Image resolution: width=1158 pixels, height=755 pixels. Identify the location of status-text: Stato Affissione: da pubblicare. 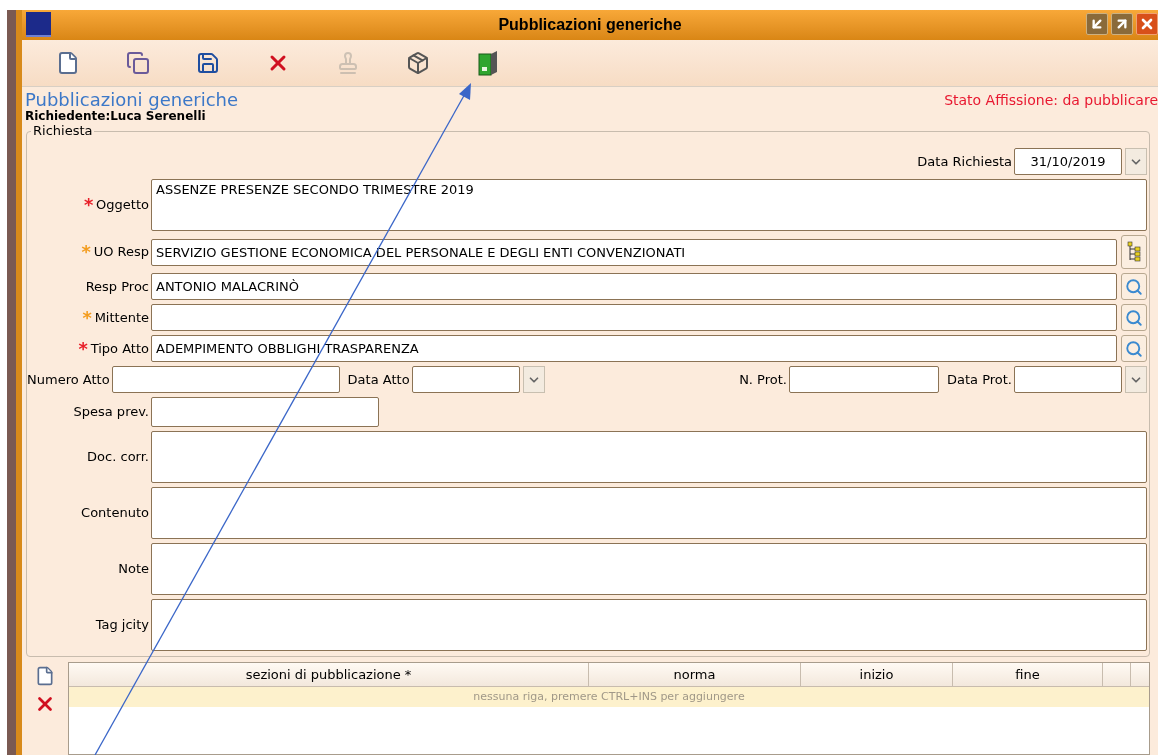
(1051, 100).